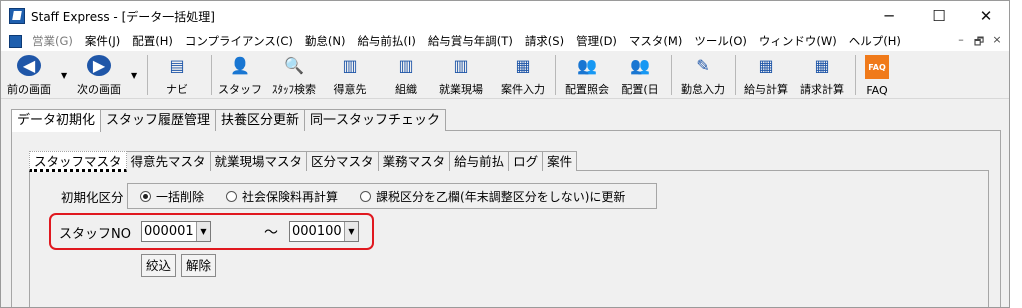  Describe the element at coordinates (258, 161) in the screenshot. I see `tab-work-site-master: 就業現場マスタ` at that location.